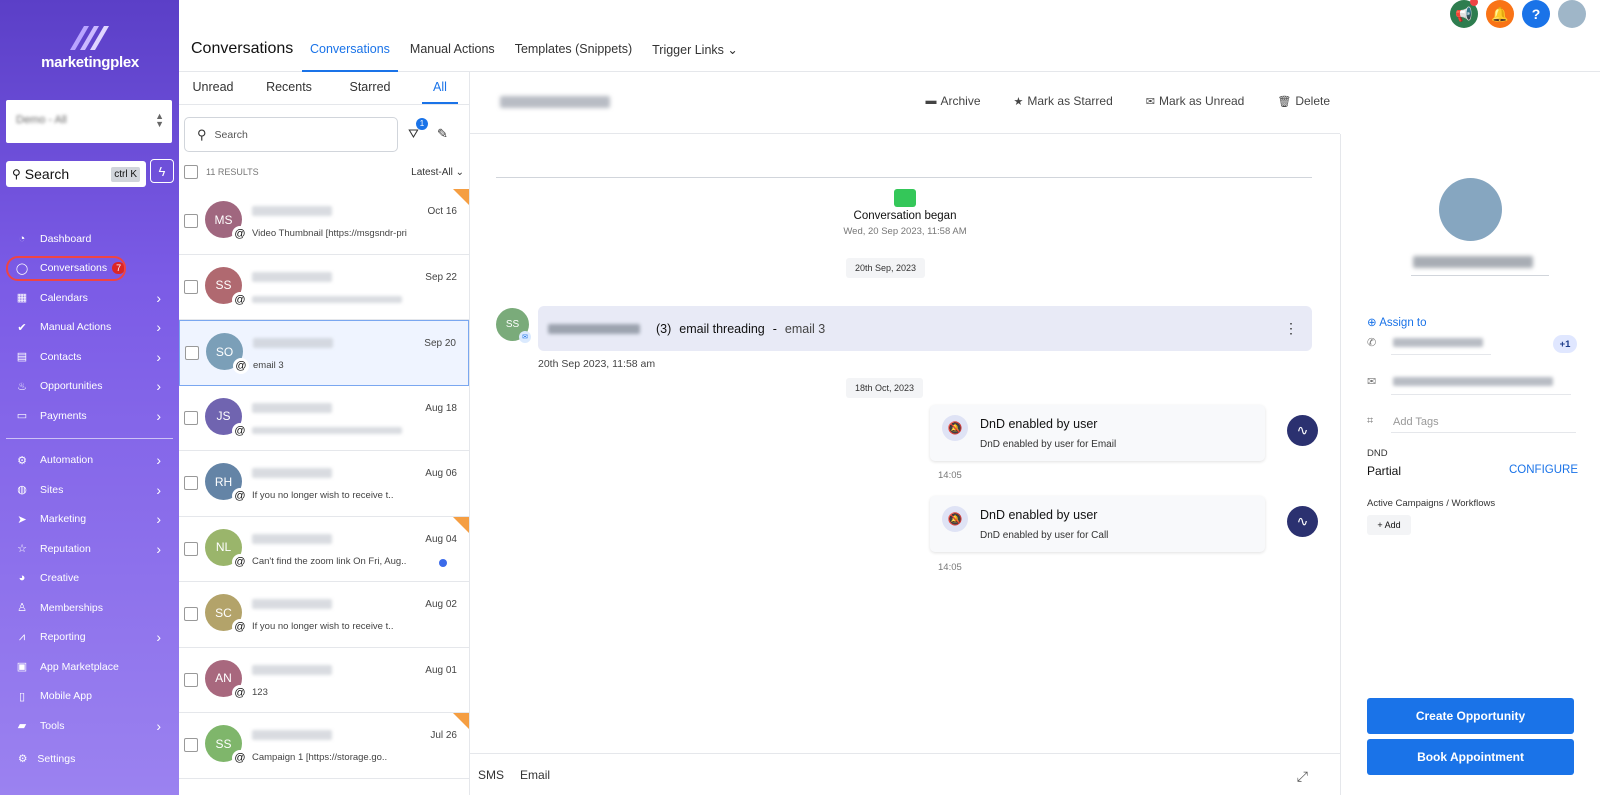 This screenshot has height=795, width=1600. What do you see at coordinates (1472, 342) in the screenshot?
I see `phone-field: ✆` at bounding box center [1472, 342].